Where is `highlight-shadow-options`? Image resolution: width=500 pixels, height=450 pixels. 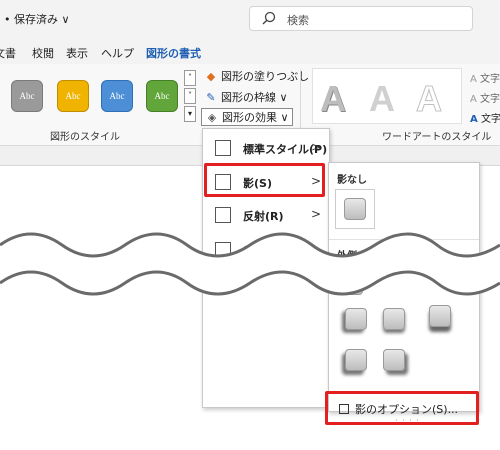 highlight-shadow-options is located at coordinates (402, 408).